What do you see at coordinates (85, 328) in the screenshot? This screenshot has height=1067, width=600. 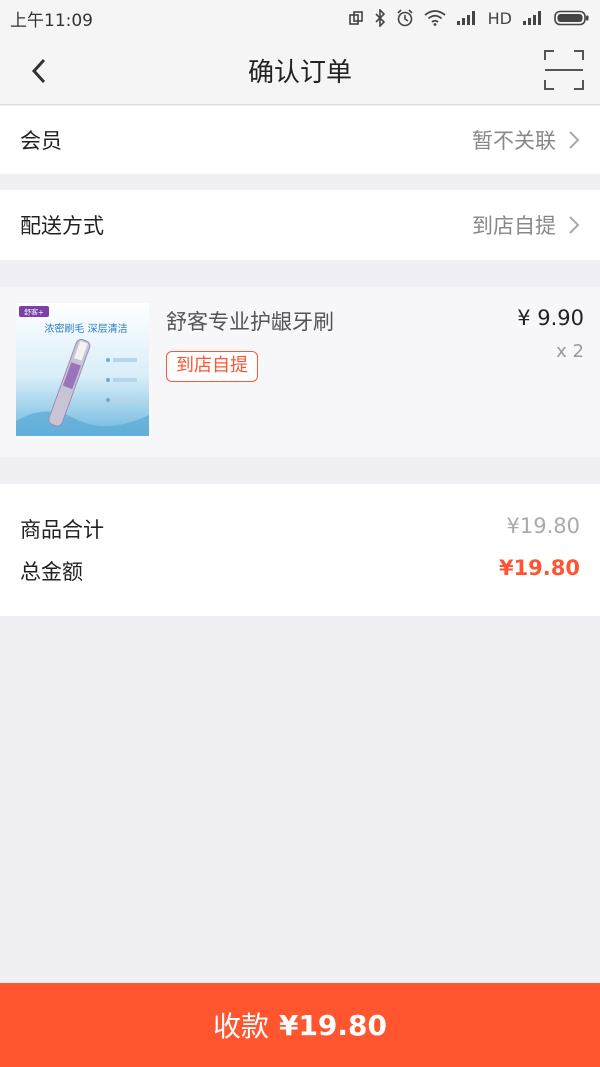 I see `image-headline-text: 浓密刷毛 深层清洁` at bounding box center [85, 328].